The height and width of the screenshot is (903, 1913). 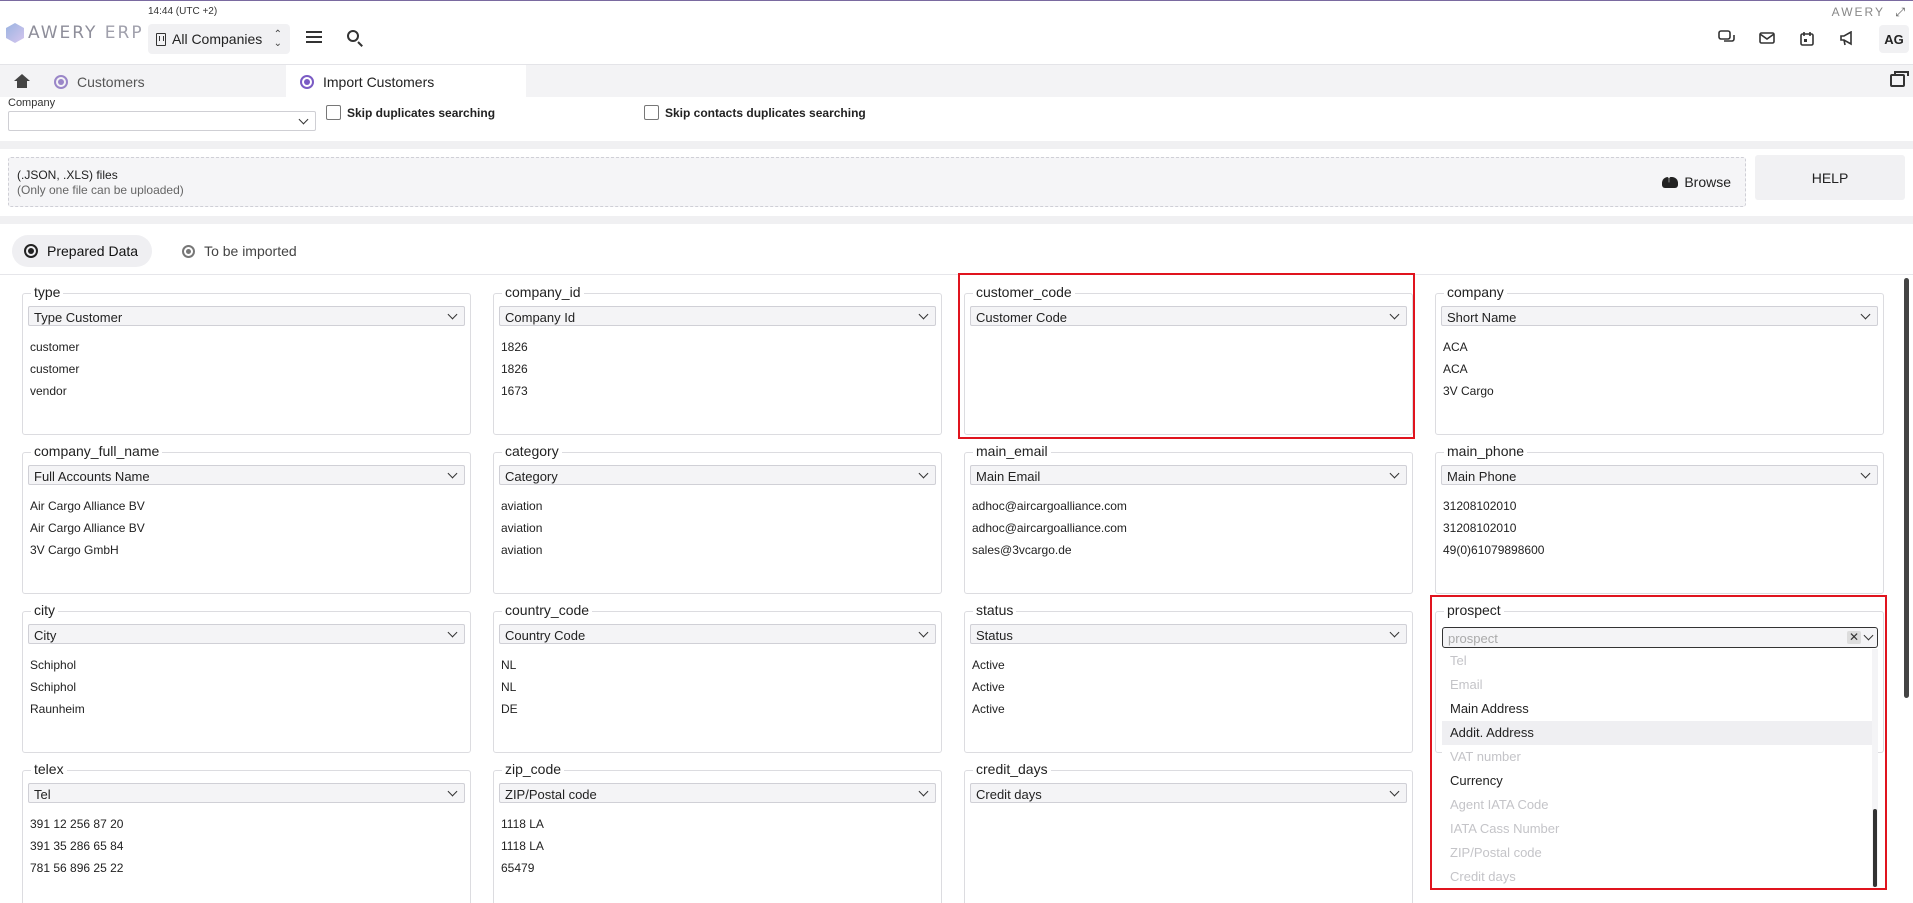 What do you see at coordinates (1009, 794) in the screenshot?
I see `field-mapping-value: Credit days` at bounding box center [1009, 794].